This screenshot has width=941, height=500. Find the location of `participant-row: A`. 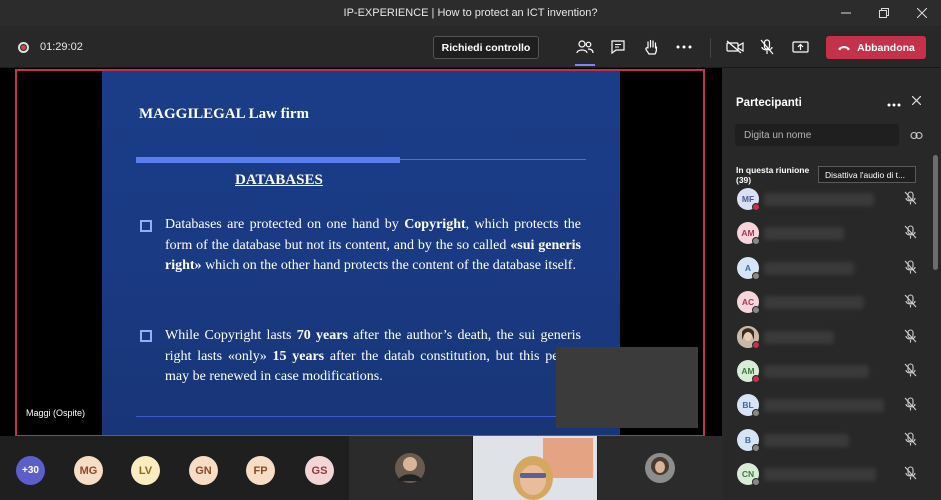

participant-row: A is located at coordinates (827, 268).